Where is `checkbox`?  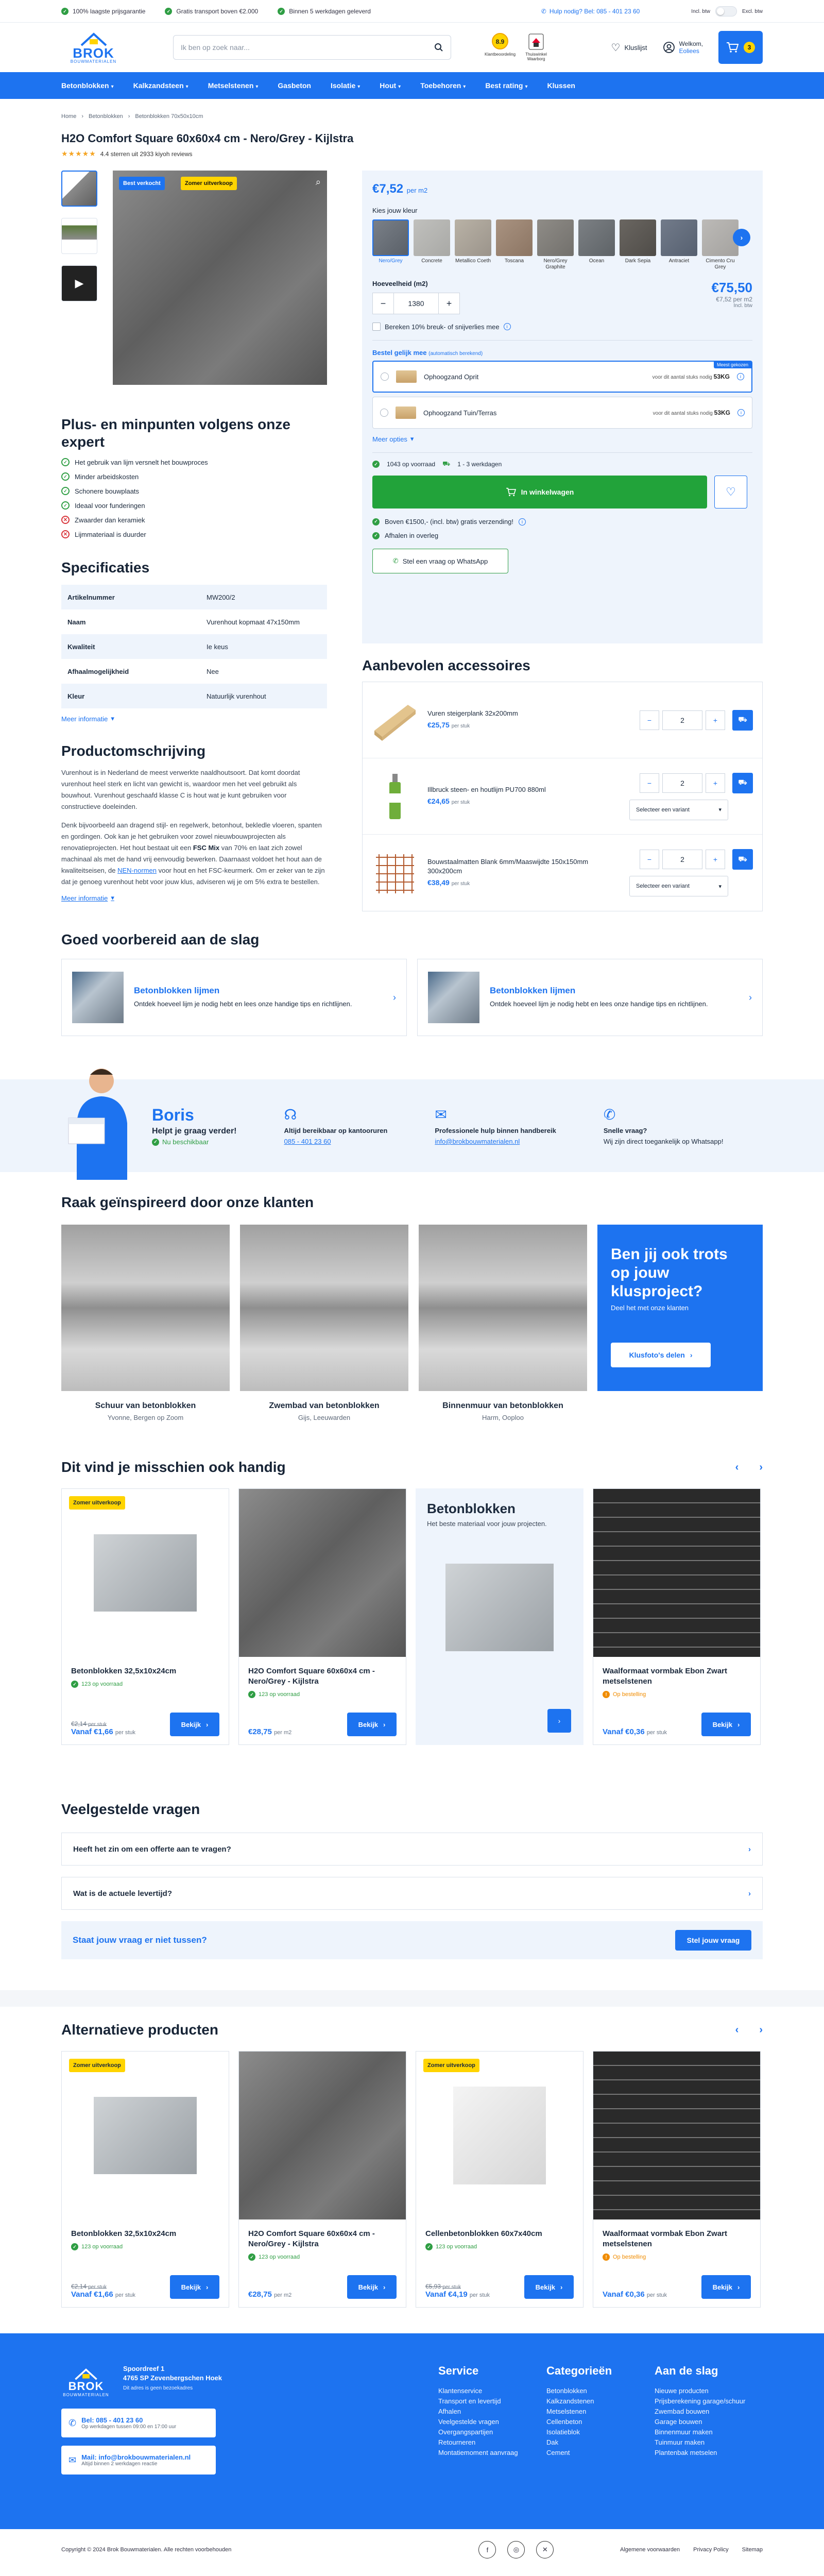
checkbox is located at coordinates (377, 327).